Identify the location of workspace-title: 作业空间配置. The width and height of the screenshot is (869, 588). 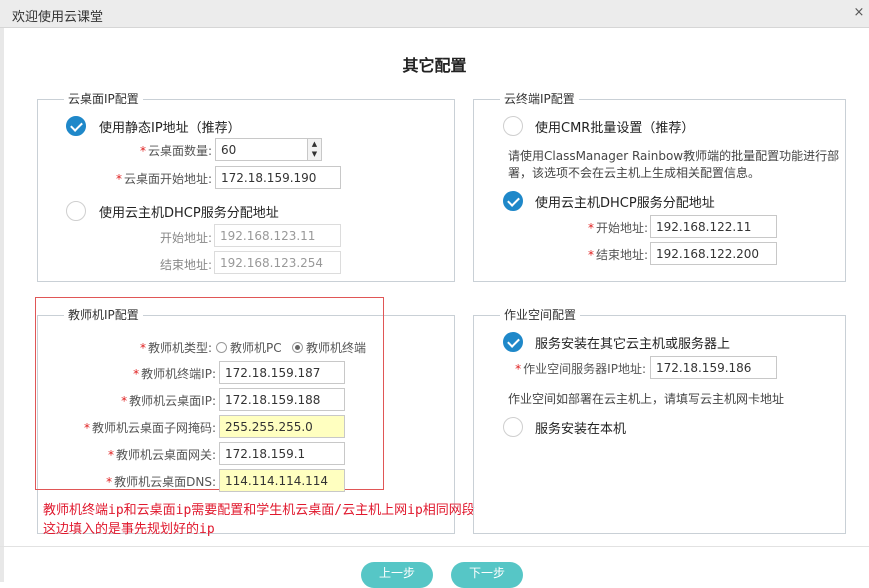
(540, 315).